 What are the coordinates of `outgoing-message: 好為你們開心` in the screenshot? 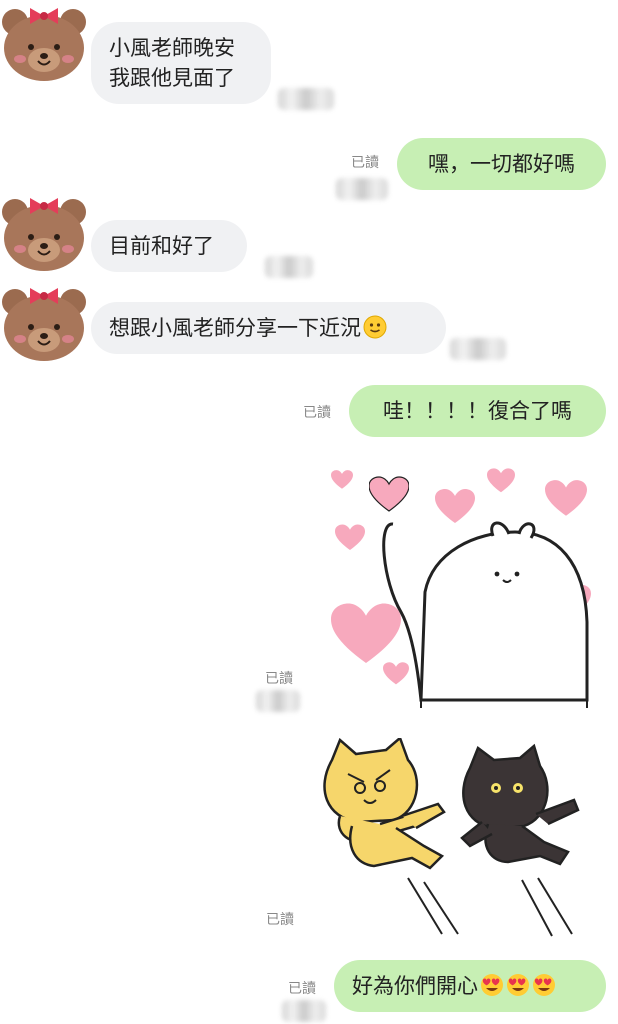 It's located at (470, 986).